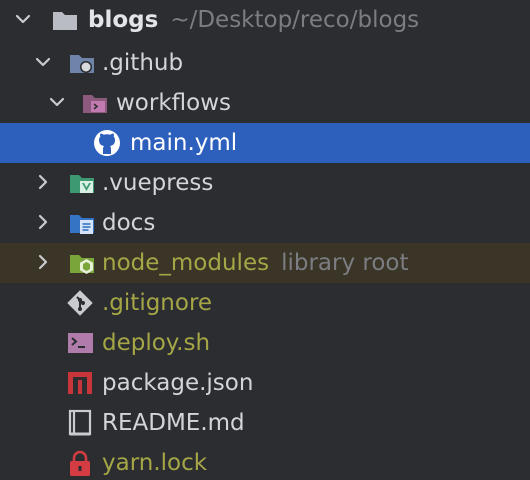  I want to click on tree-row-blogs: blogs ~/Desktop/reco/blogs, so click(265, 20).